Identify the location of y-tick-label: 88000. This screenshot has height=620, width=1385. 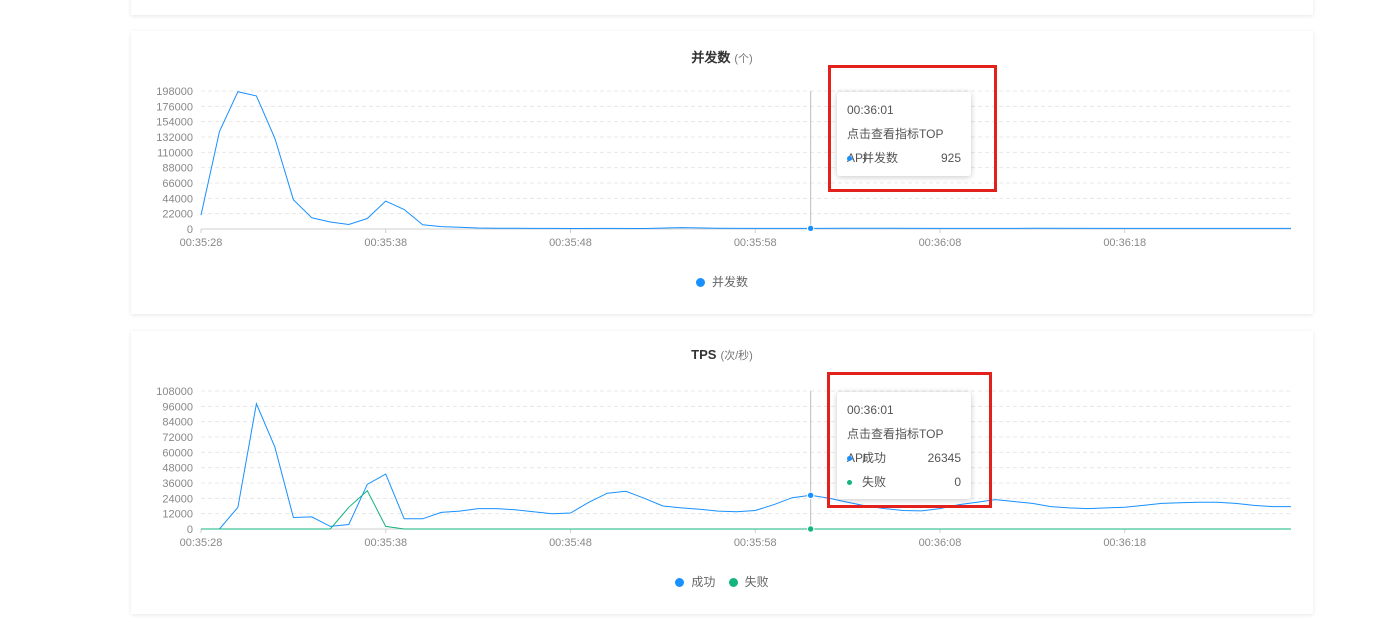
(177, 169).